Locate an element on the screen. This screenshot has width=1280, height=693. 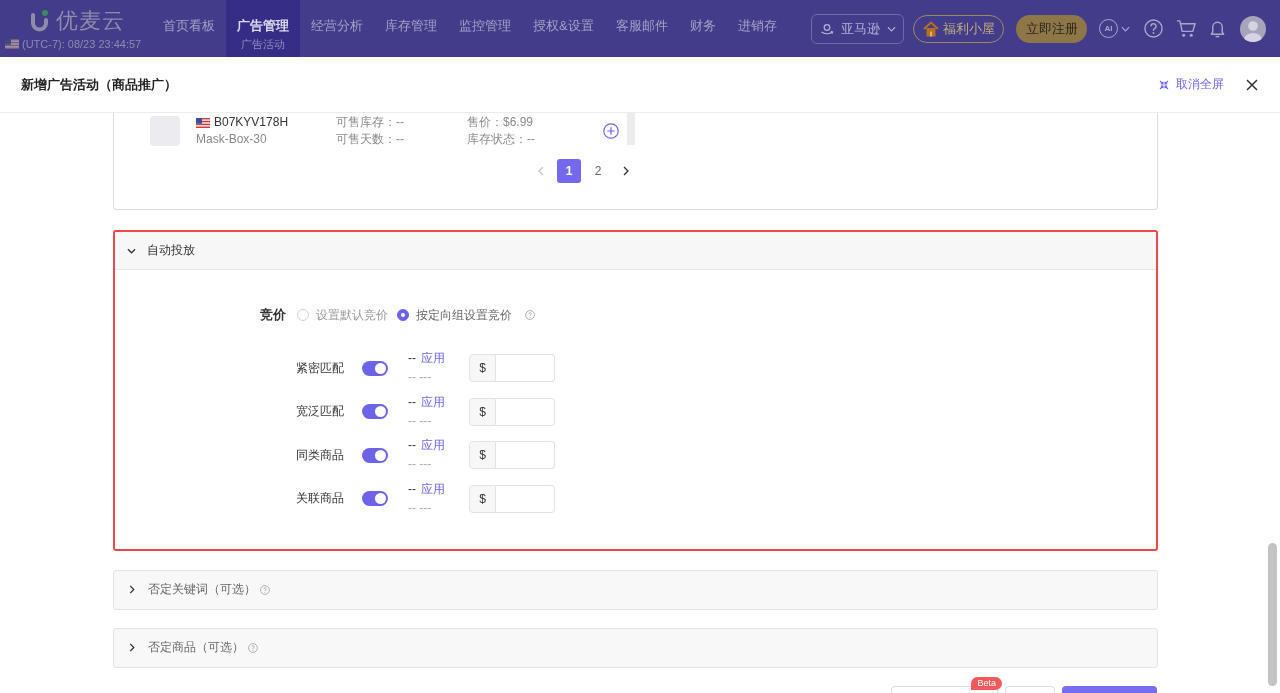
logo-icon is located at coordinates (39, 21).